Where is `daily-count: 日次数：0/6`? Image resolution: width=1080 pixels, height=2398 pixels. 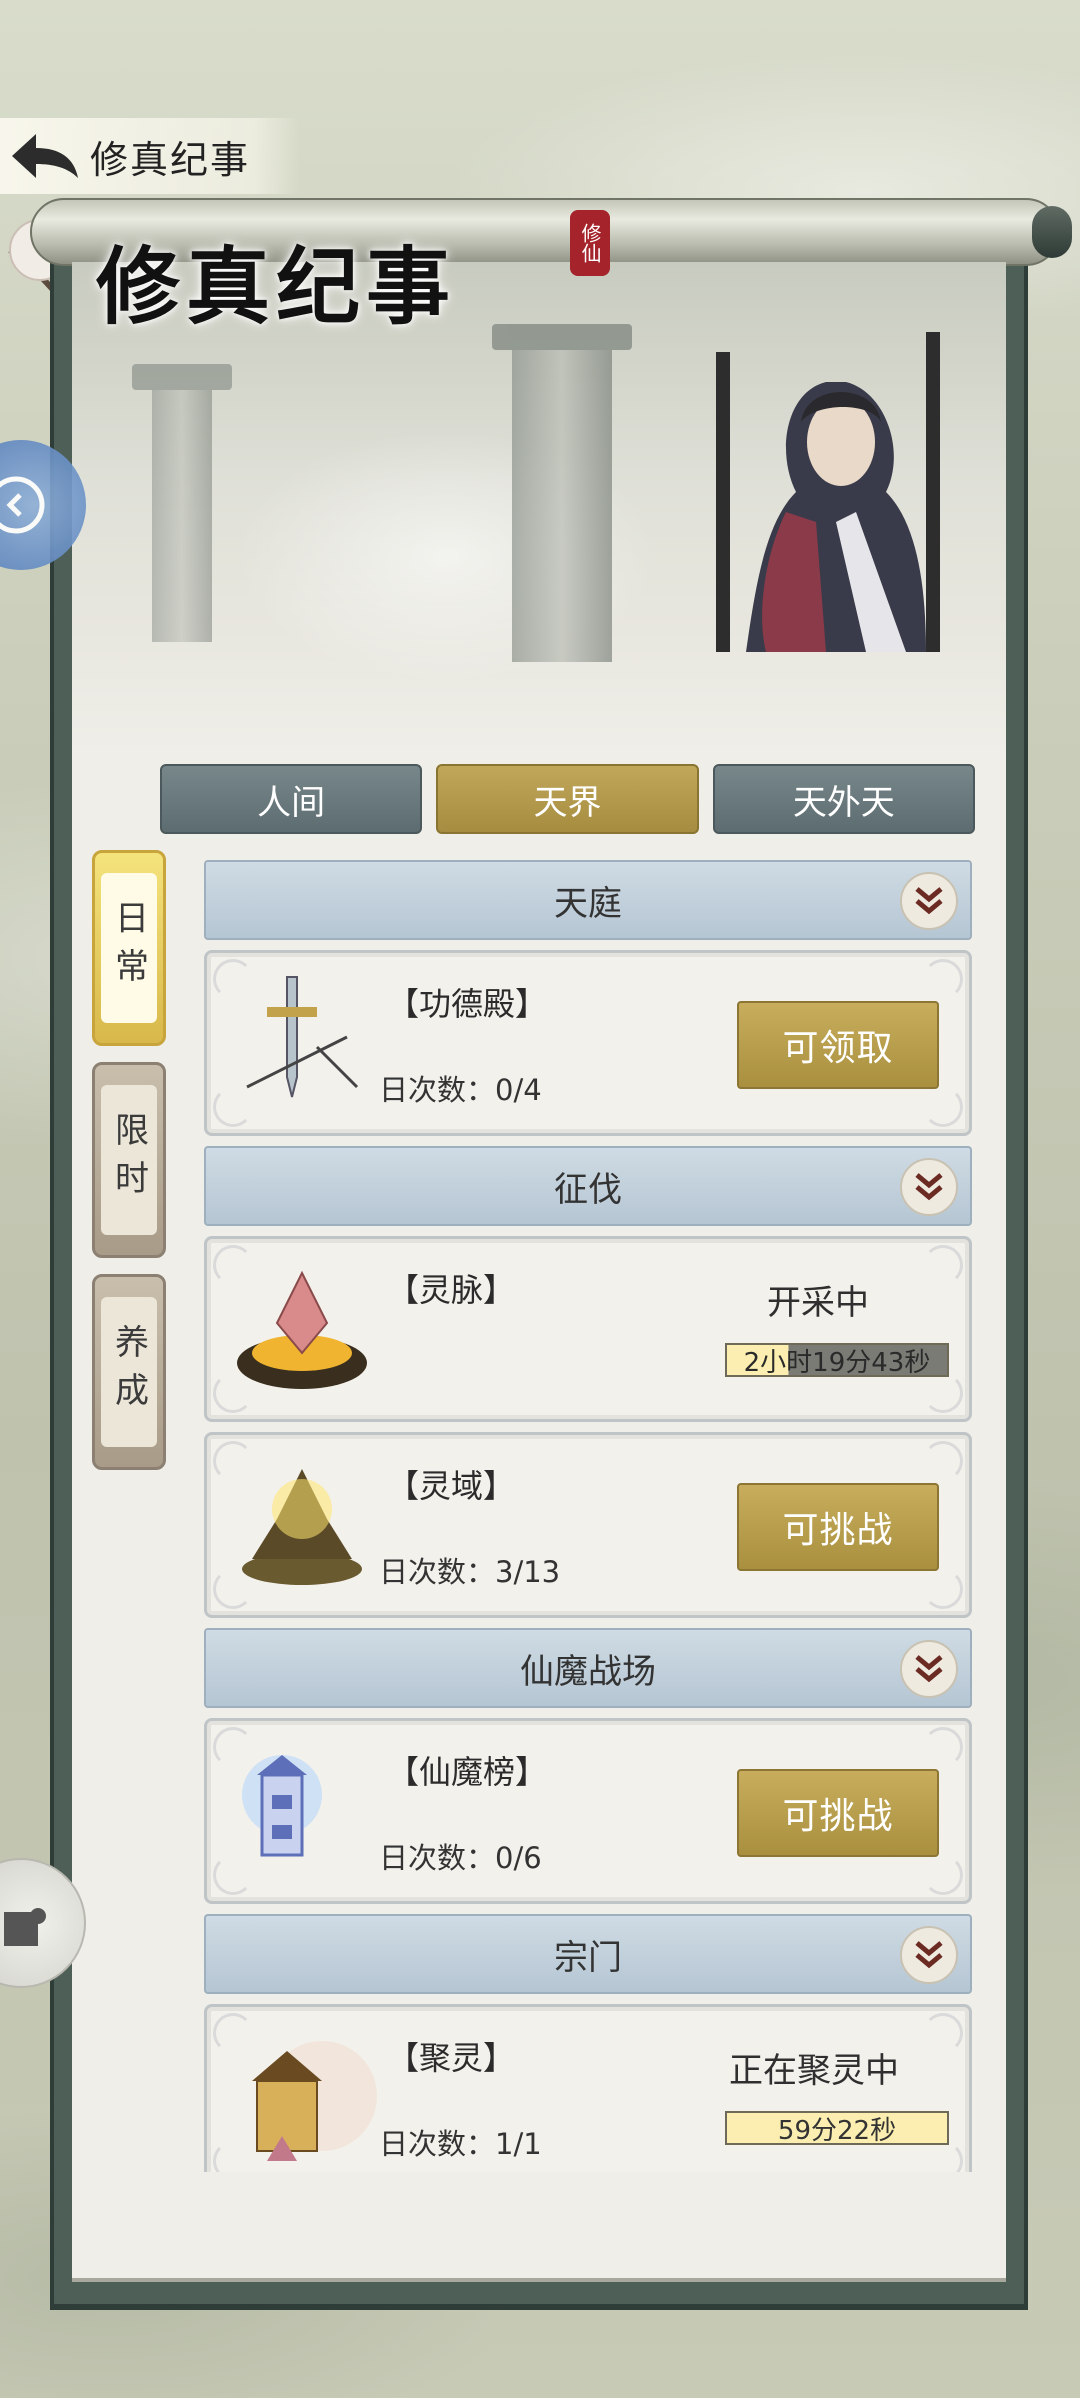
daily-count: 日次数：0/6 is located at coordinates (460, 1858).